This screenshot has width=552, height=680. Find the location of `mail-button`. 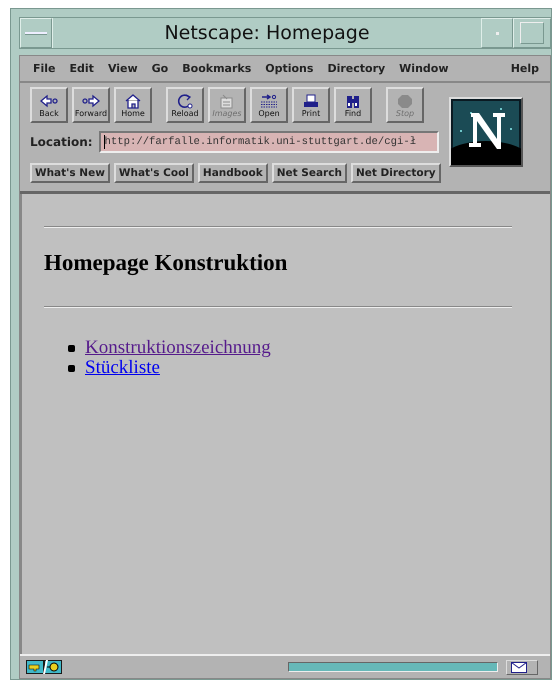

mail-button is located at coordinates (522, 667).